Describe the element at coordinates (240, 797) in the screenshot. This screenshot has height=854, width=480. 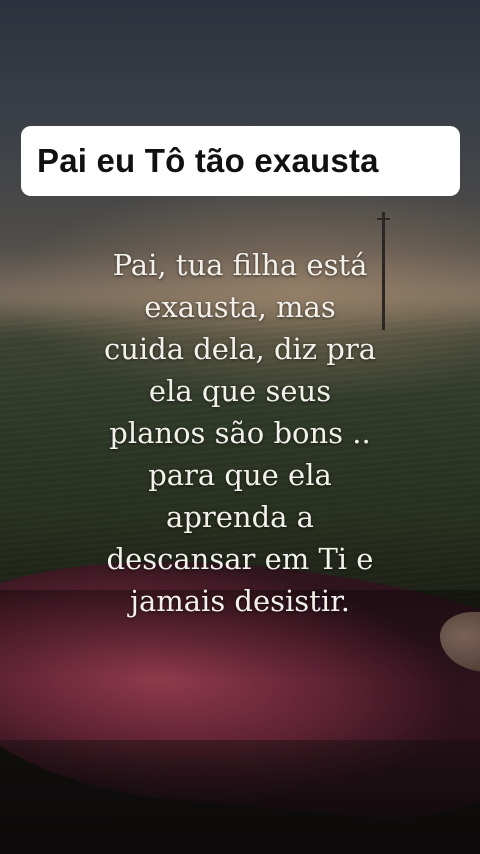
I see `bottom-shadow` at that location.